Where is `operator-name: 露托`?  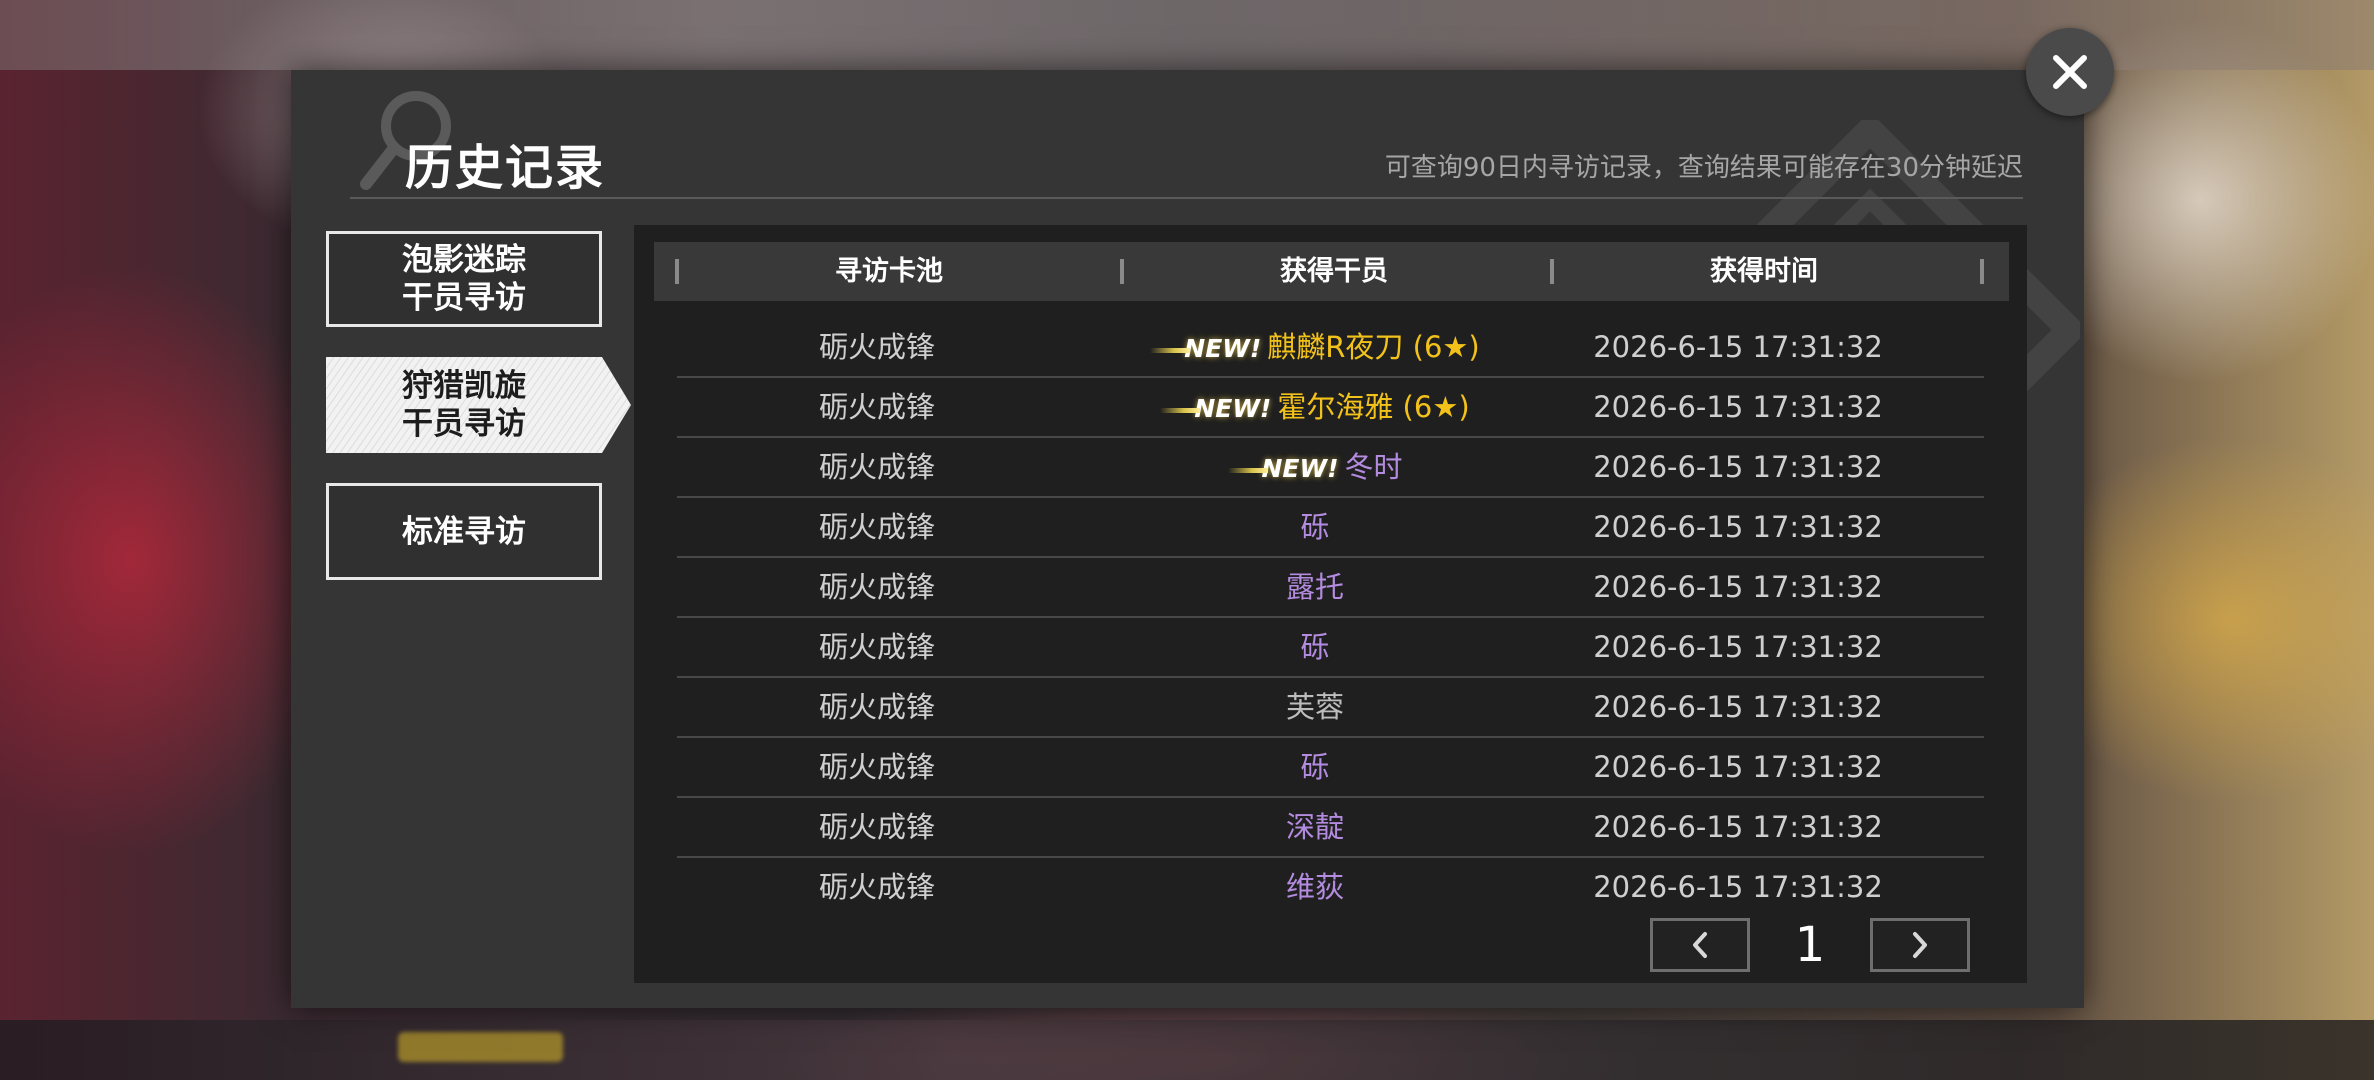 operator-name: 露托 is located at coordinates (1314, 587).